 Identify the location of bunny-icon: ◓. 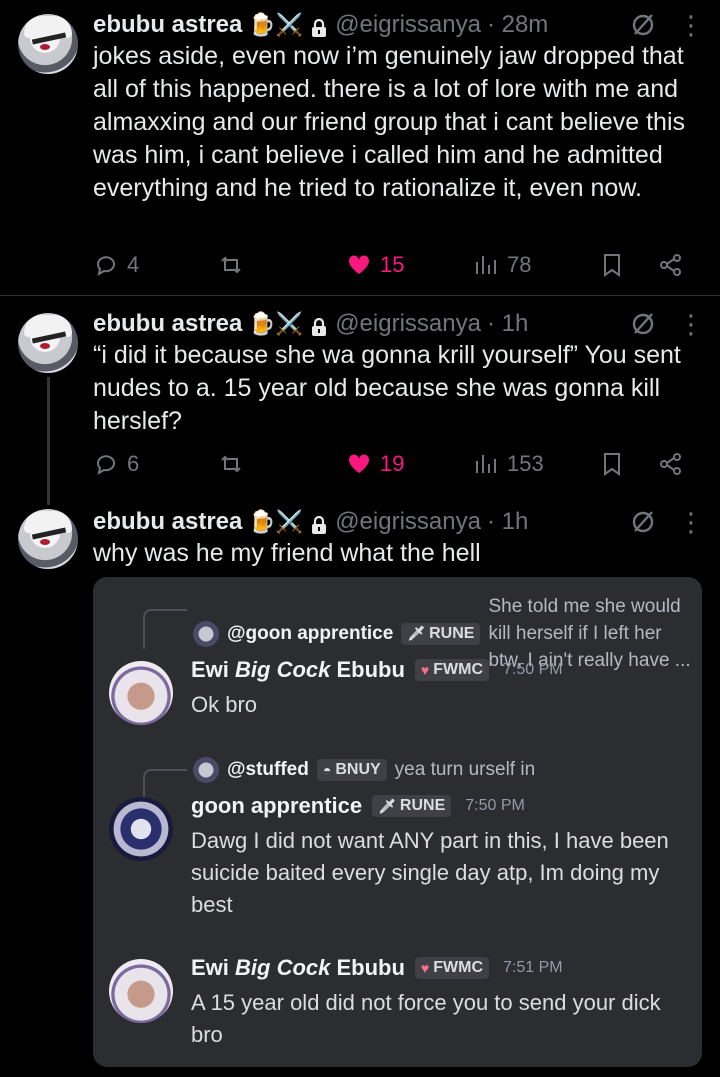
(327, 770).